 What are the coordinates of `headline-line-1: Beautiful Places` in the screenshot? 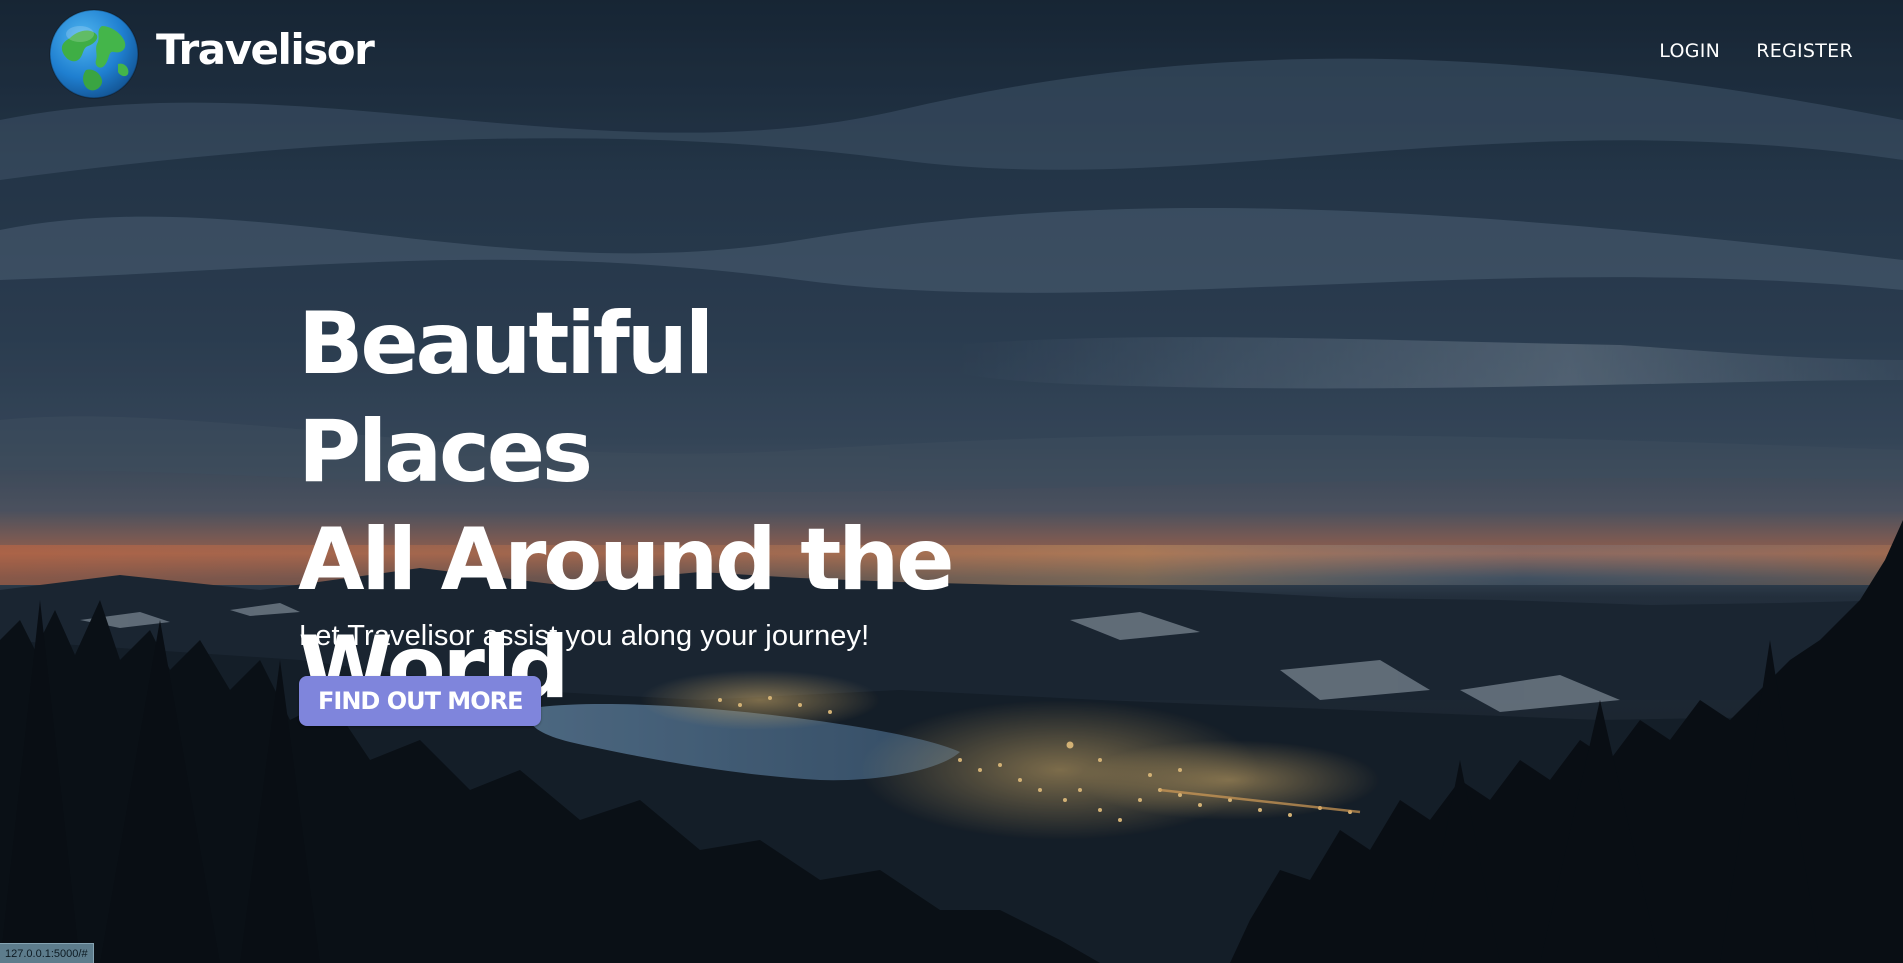 It's located at (506, 398).